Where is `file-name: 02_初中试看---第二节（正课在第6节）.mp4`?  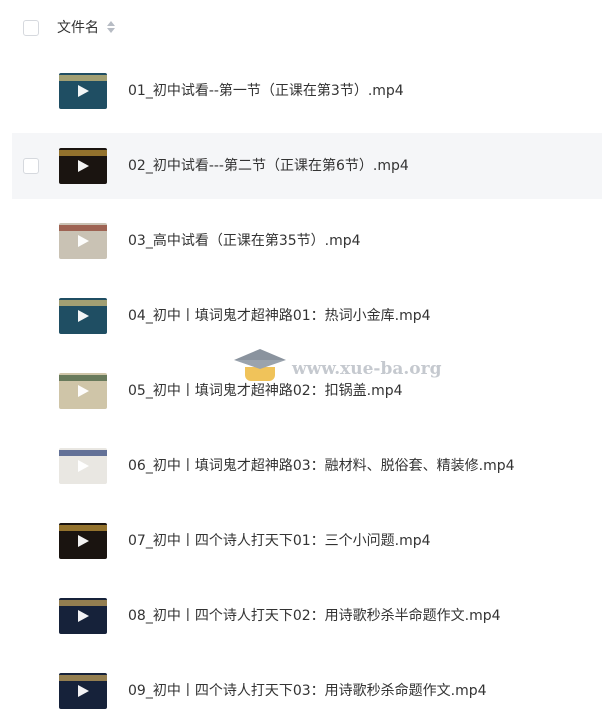
file-name: 02_初中试看---第二节（正课在第6节）.mp4 is located at coordinates (268, 166).